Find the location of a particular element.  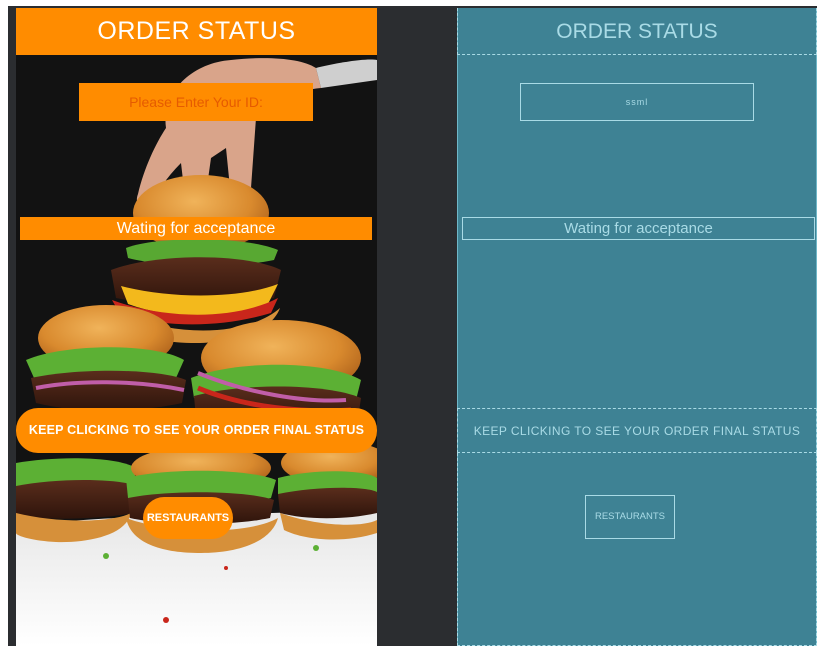

blueprint-order-id-input: ssml is located at coordinates (637, 102).